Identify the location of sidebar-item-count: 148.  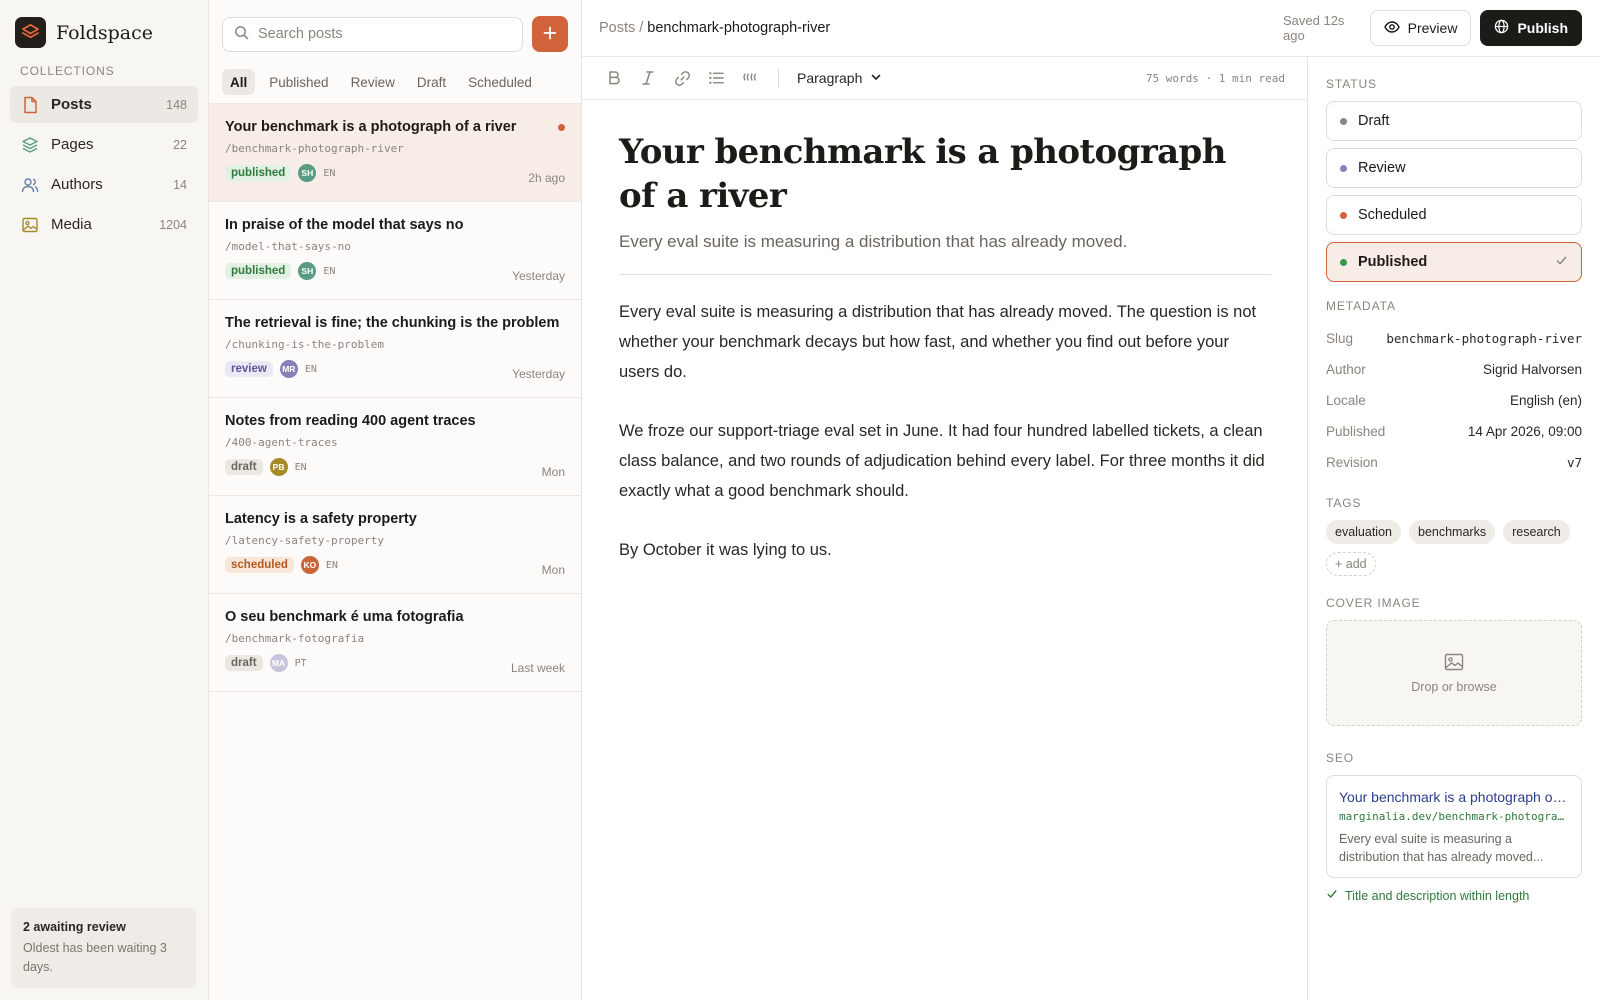
(176, 104).